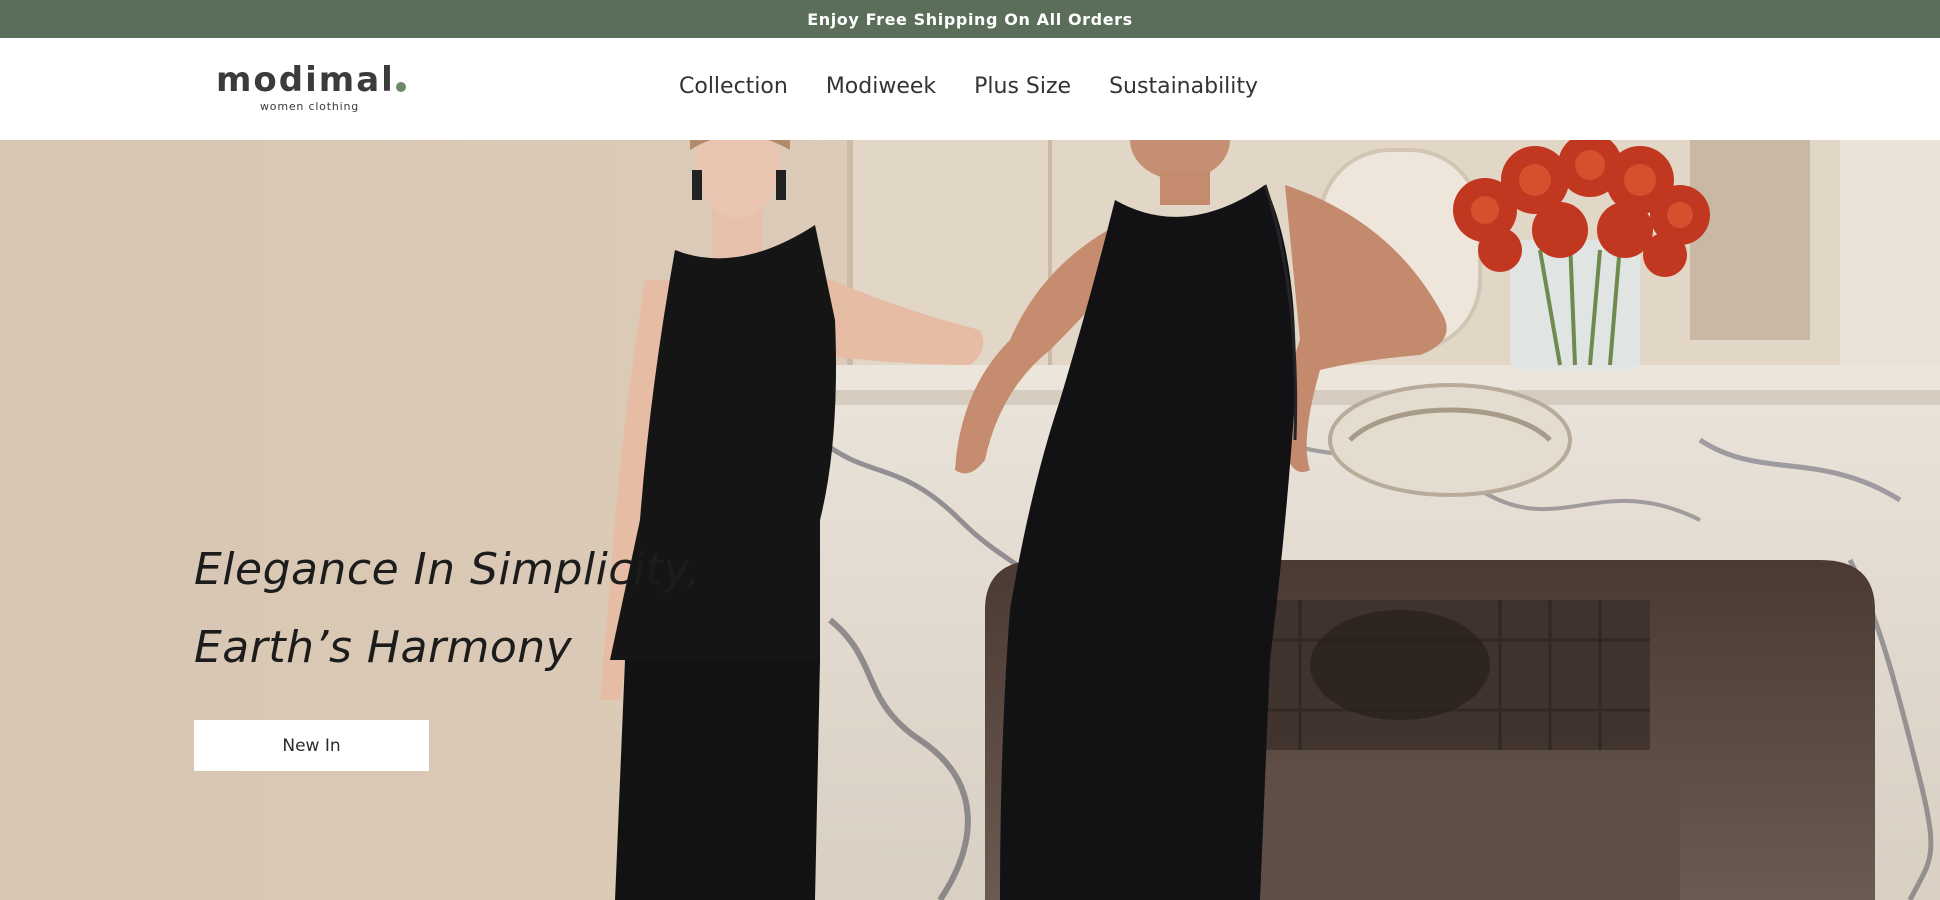 This screenshot has height=900, width=1940. Describe the element at coordinates (383, 647) in the screenshot. I see `hero-headline-line-2: Earth’s Harmony` at that location.